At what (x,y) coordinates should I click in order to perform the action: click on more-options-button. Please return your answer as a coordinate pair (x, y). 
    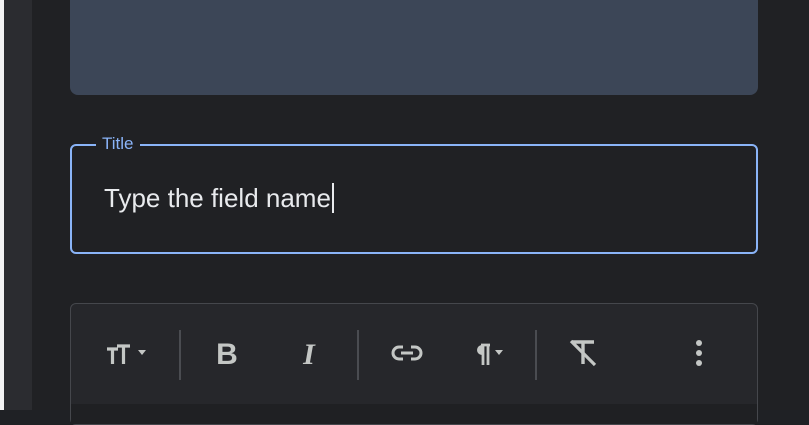
    Looking at the image, I should click on (699, 355).